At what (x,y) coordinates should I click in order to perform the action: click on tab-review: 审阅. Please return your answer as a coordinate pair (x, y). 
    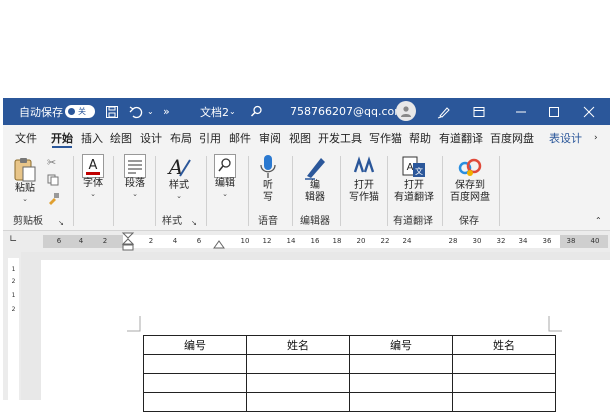
    Looking at the image, I should click on (270, 138).